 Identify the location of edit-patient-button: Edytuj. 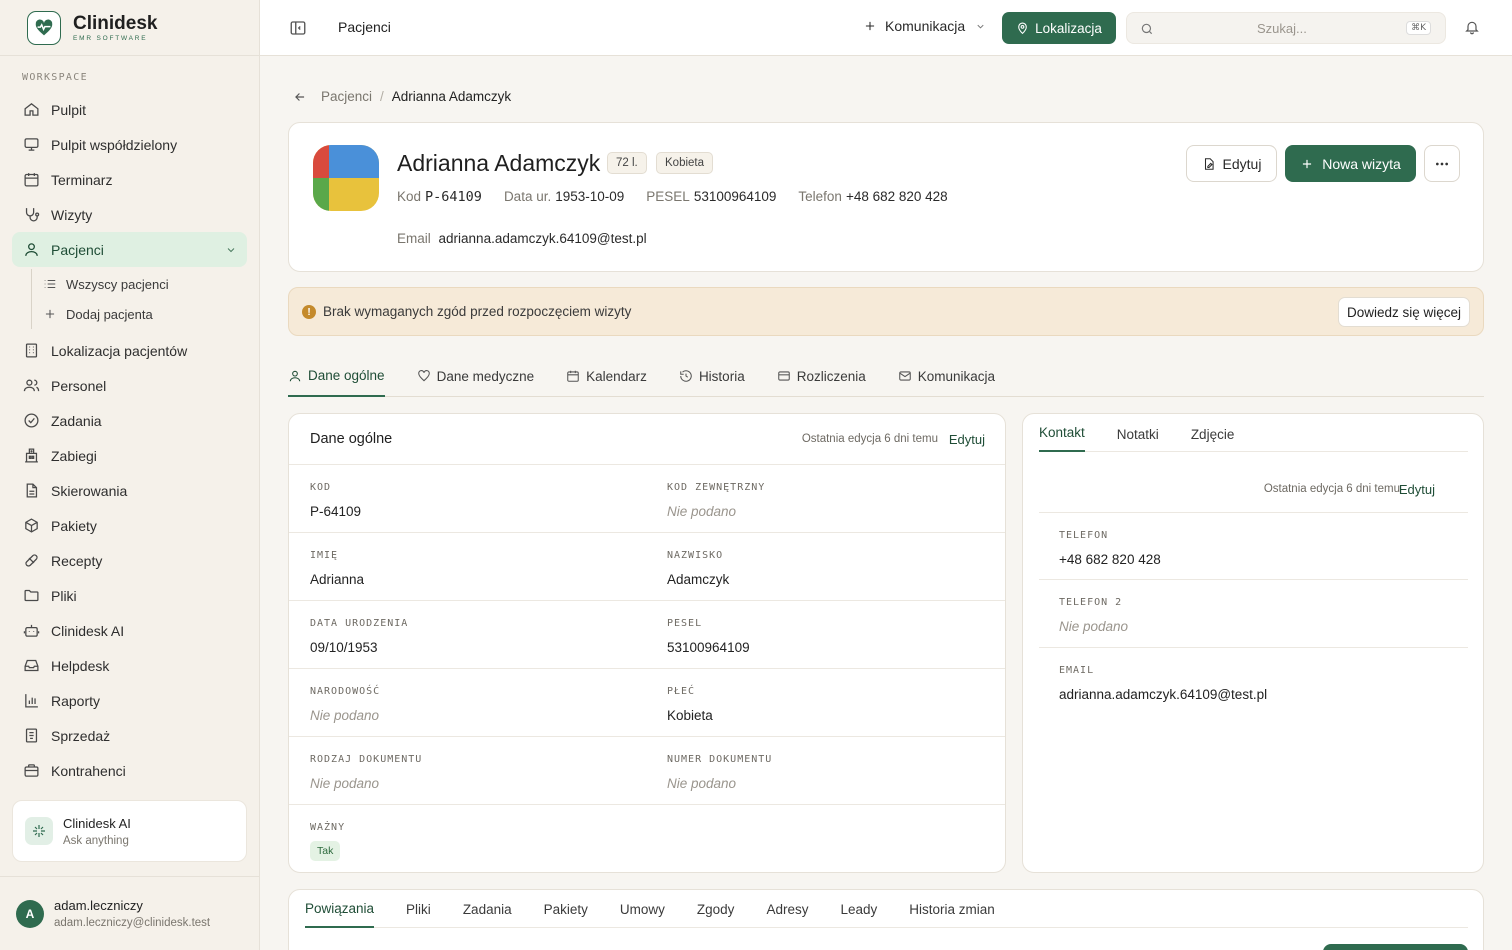
(1231, 163).